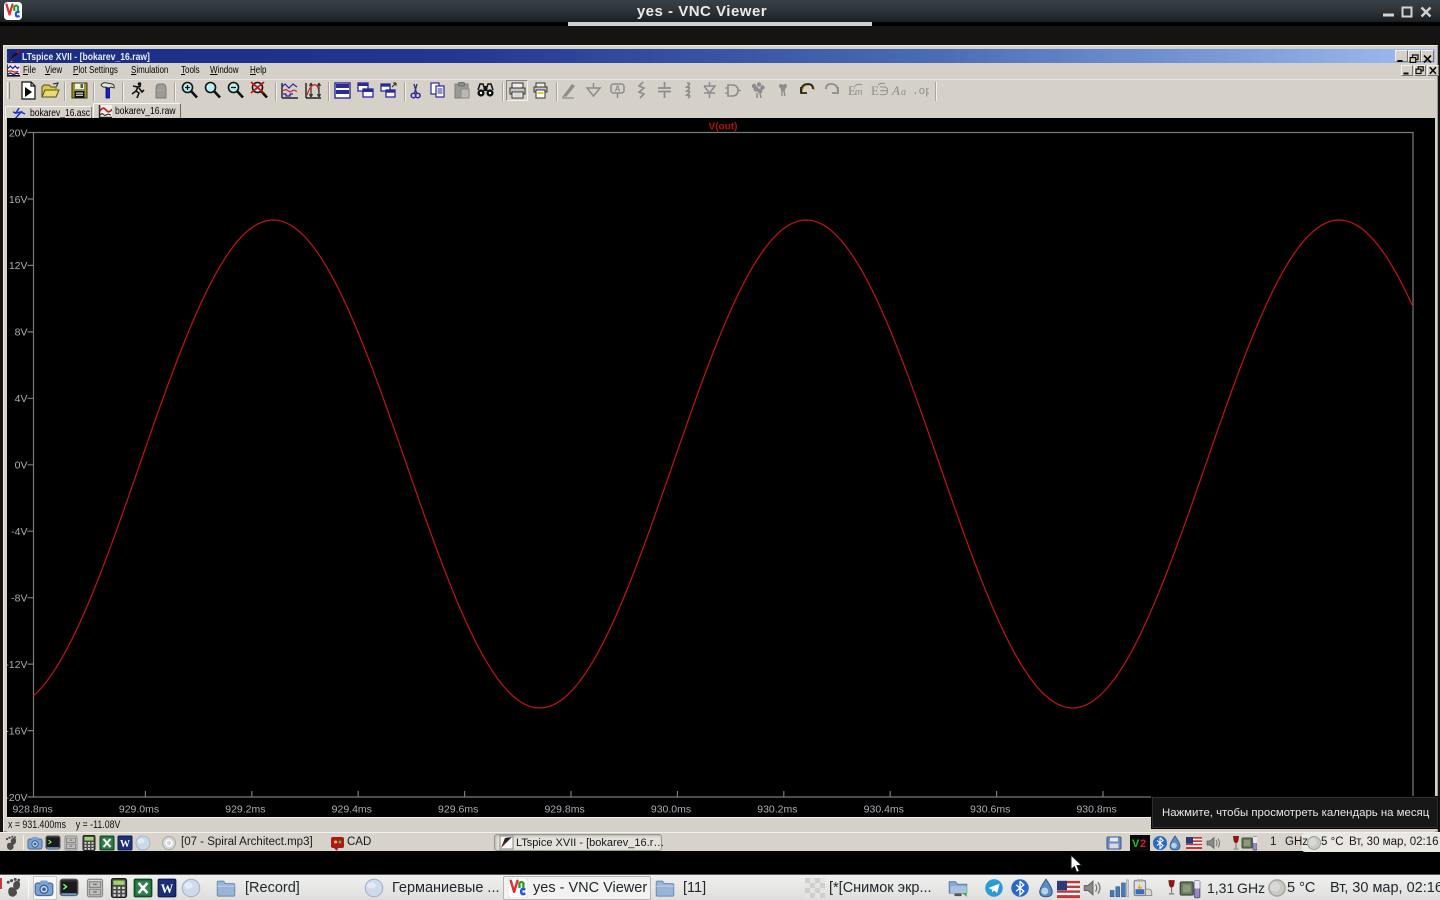 The image size is (1440, 900). Describe the element at coordinates (671, 809) in the screenshot. I see `svg-text: 930.0ms` at that location.